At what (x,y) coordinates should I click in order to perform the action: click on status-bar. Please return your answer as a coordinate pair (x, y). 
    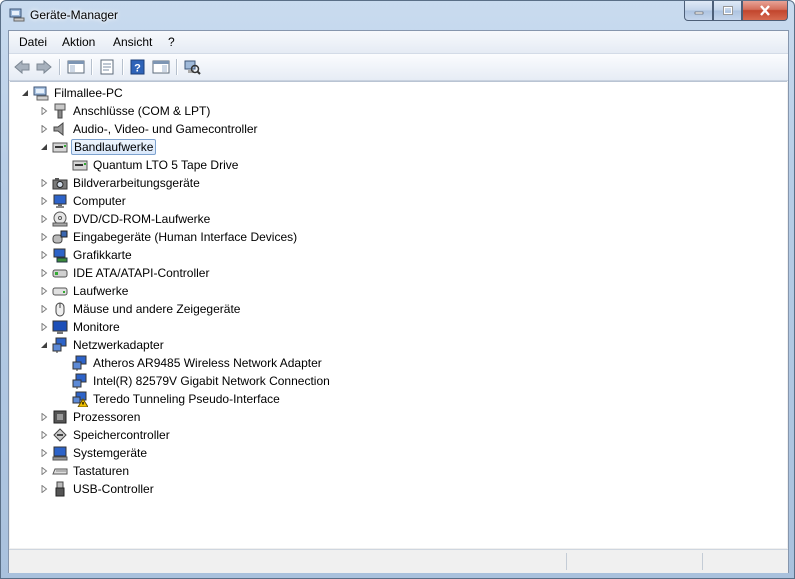
    Looking at the image, I should click on (398, 561).